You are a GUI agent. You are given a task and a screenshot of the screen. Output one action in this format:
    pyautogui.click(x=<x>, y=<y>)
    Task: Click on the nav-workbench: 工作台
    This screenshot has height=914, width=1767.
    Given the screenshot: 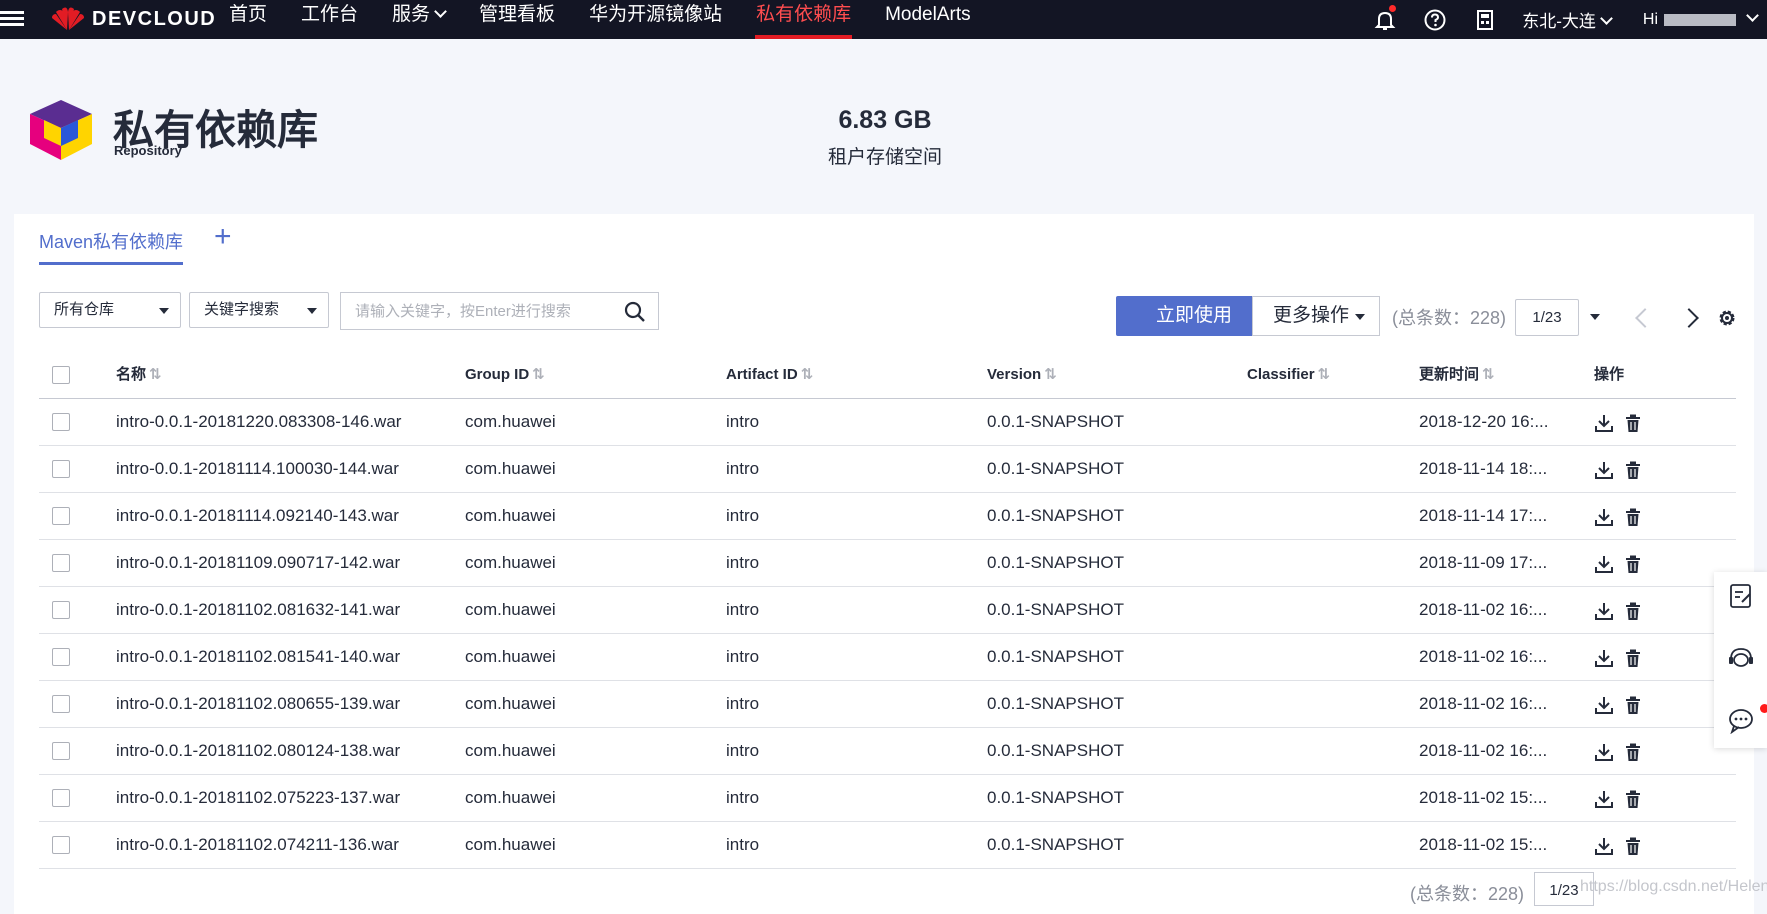 What is the action you would take?
    pyautogui.click(x=329, y=19)
    